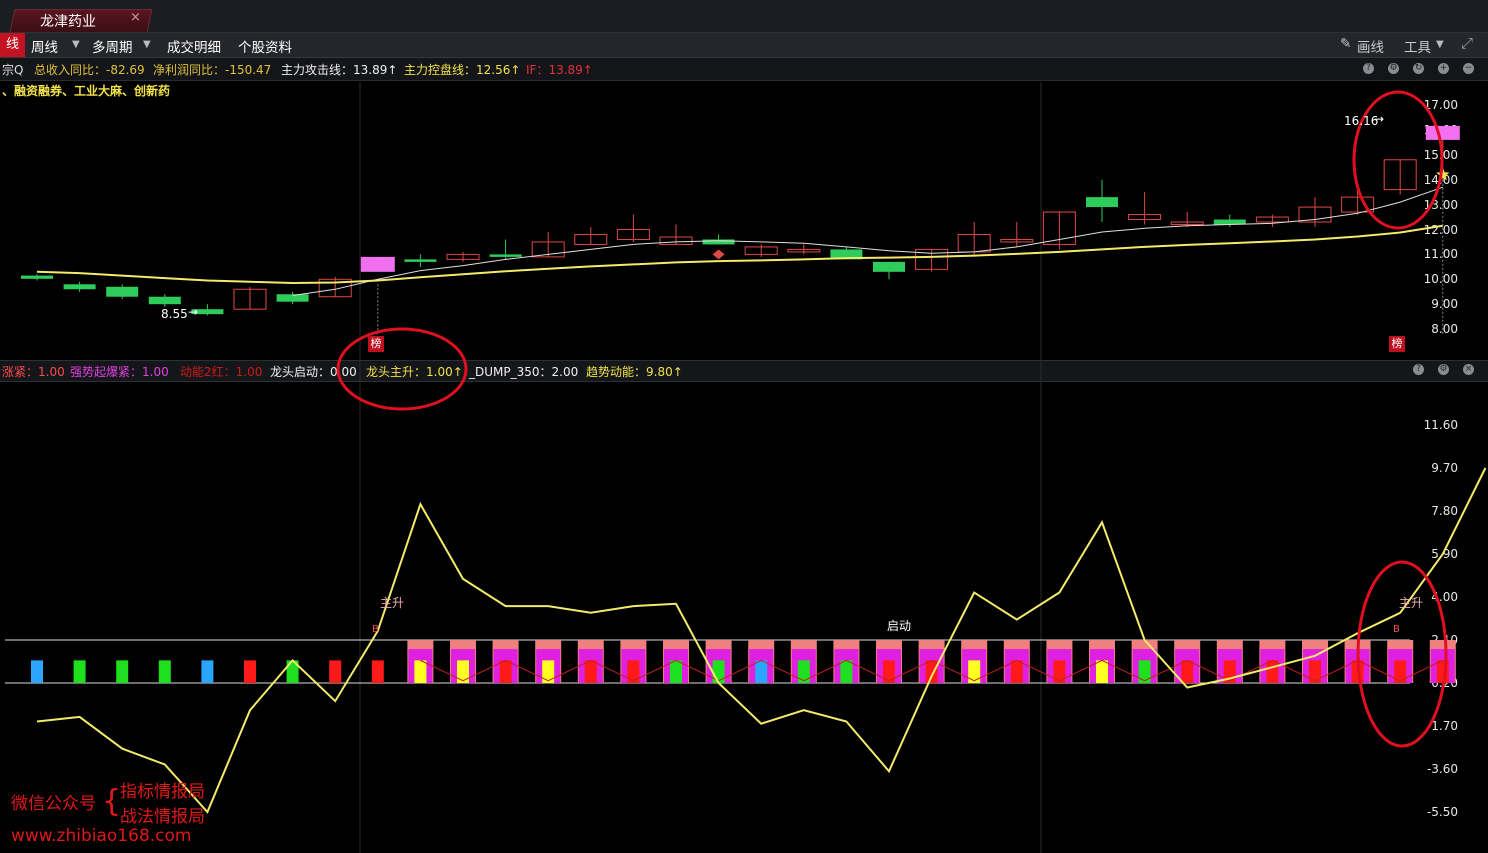  What do you see at coordinates (402, 369) in the screenshot?
I see `annotation-circle` at bounding box center [402, 369].